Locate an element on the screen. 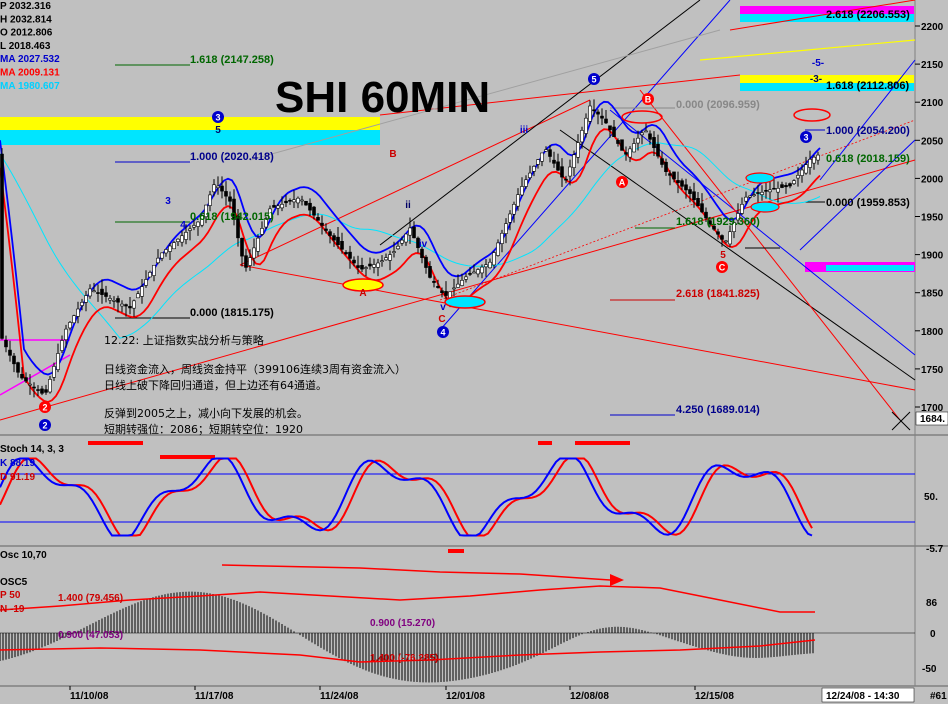 The width and height of the screenshot is (948, 704). stoch-title: Stoch 14, 3, 3 is located at coordinates (32, 449).